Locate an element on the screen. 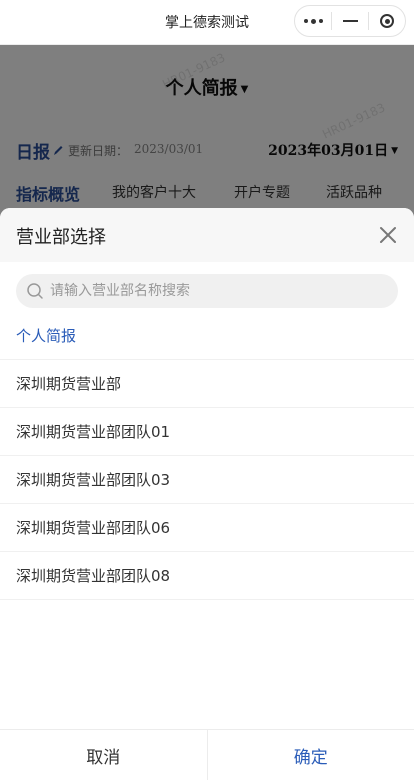 The height and width of the screenshot is (780, 414). exit-button is located at coordinates (387, 21).